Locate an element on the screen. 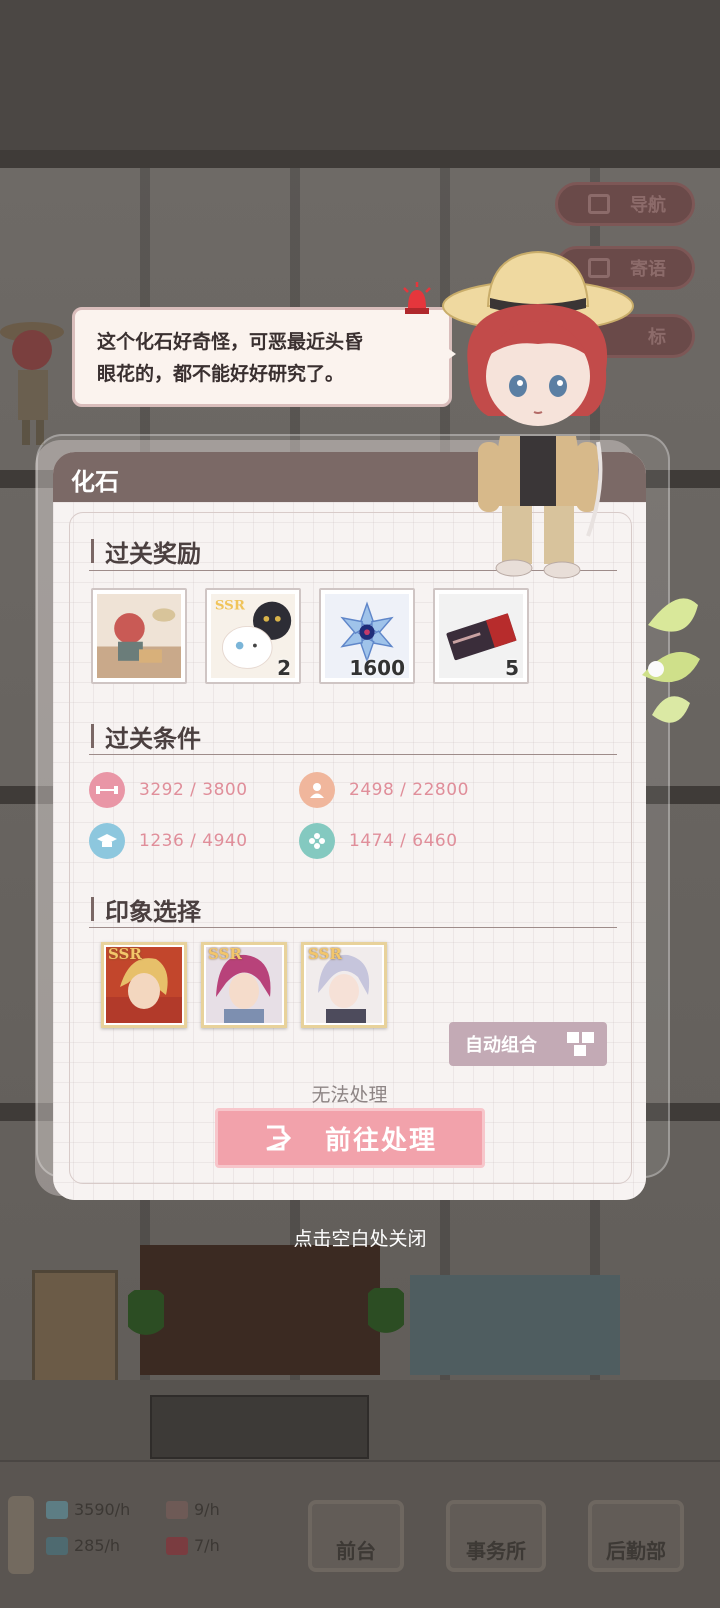  reward-count: 1600 is located at coordinates (377, 668).